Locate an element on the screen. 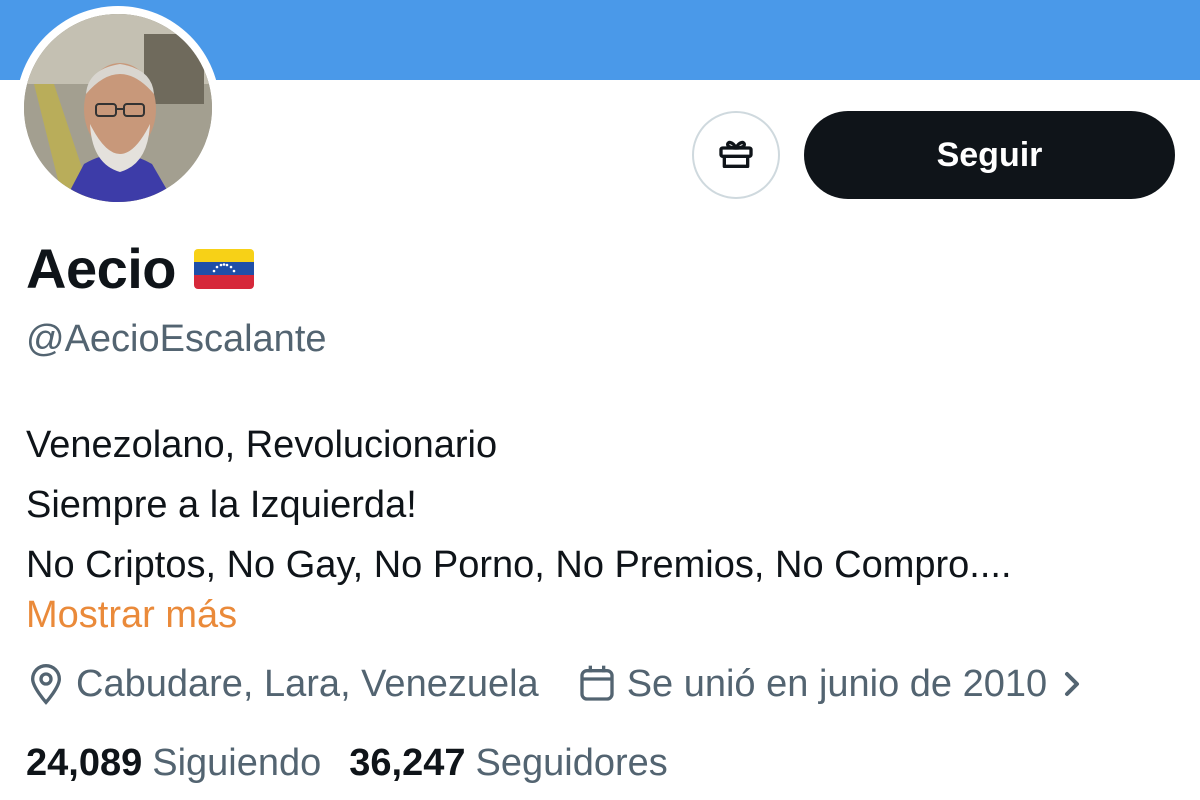 Image resolution: width=1200 pixels, height=800 pixels. venezuela-flag-icon is located at coordinates (224, 268).